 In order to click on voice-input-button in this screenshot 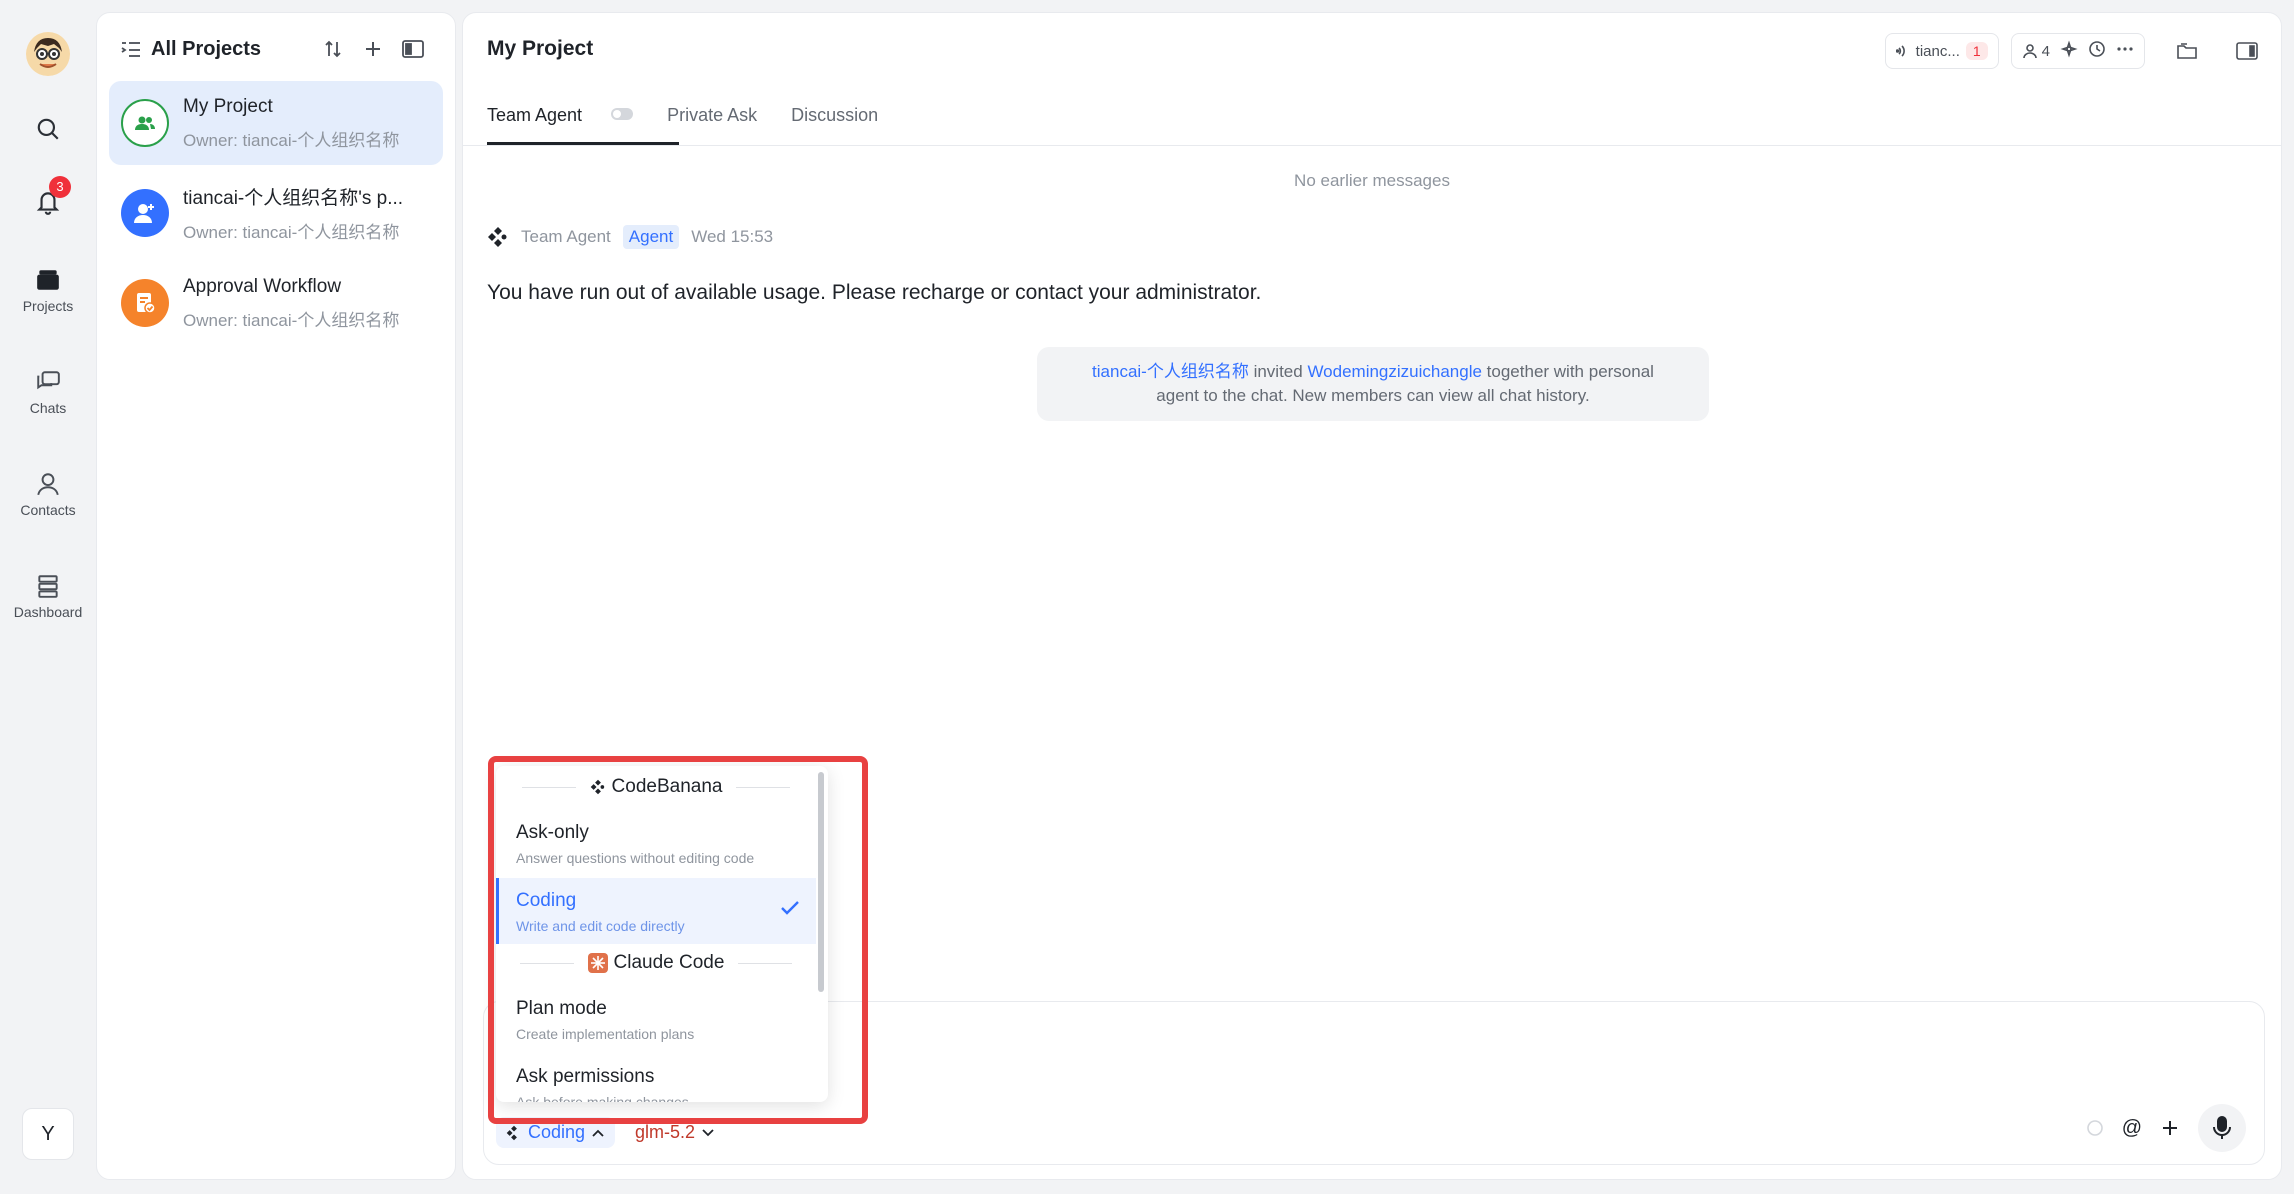, I will do `click(2222, 1128)`.